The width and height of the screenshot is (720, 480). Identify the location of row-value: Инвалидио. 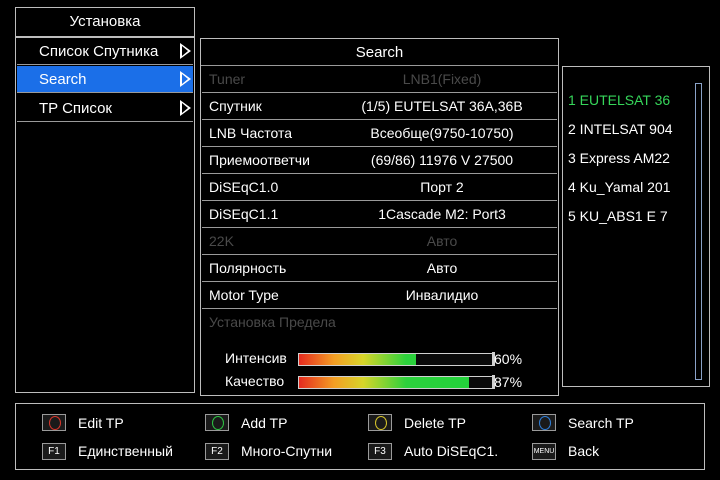
(442, 295).